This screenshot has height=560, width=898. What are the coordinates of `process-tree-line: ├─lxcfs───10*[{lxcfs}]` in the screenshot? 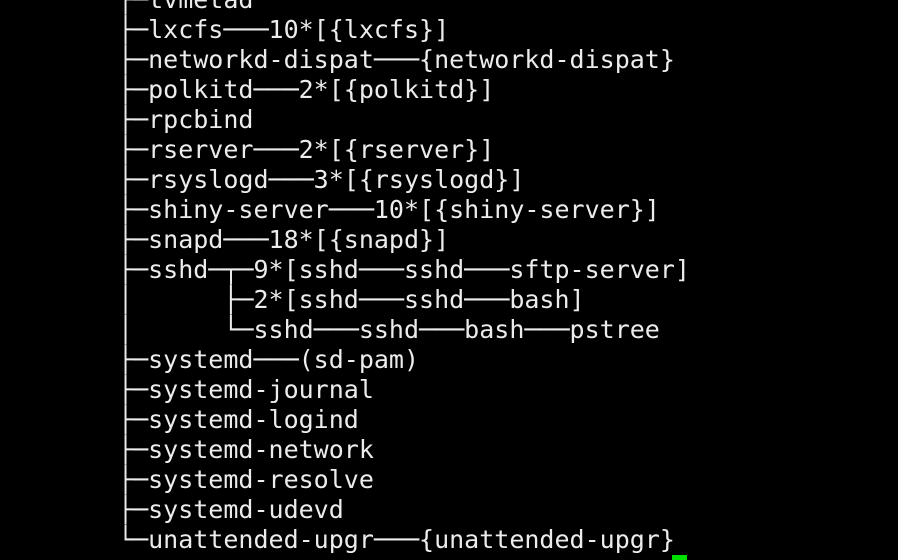 It's located at (284, 29).